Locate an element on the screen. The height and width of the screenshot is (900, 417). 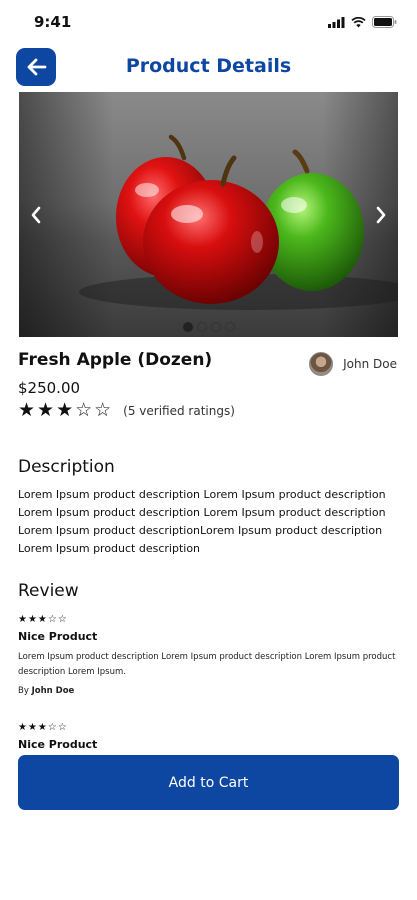
status-time: 9:41 is located at coordinates (53, 22).